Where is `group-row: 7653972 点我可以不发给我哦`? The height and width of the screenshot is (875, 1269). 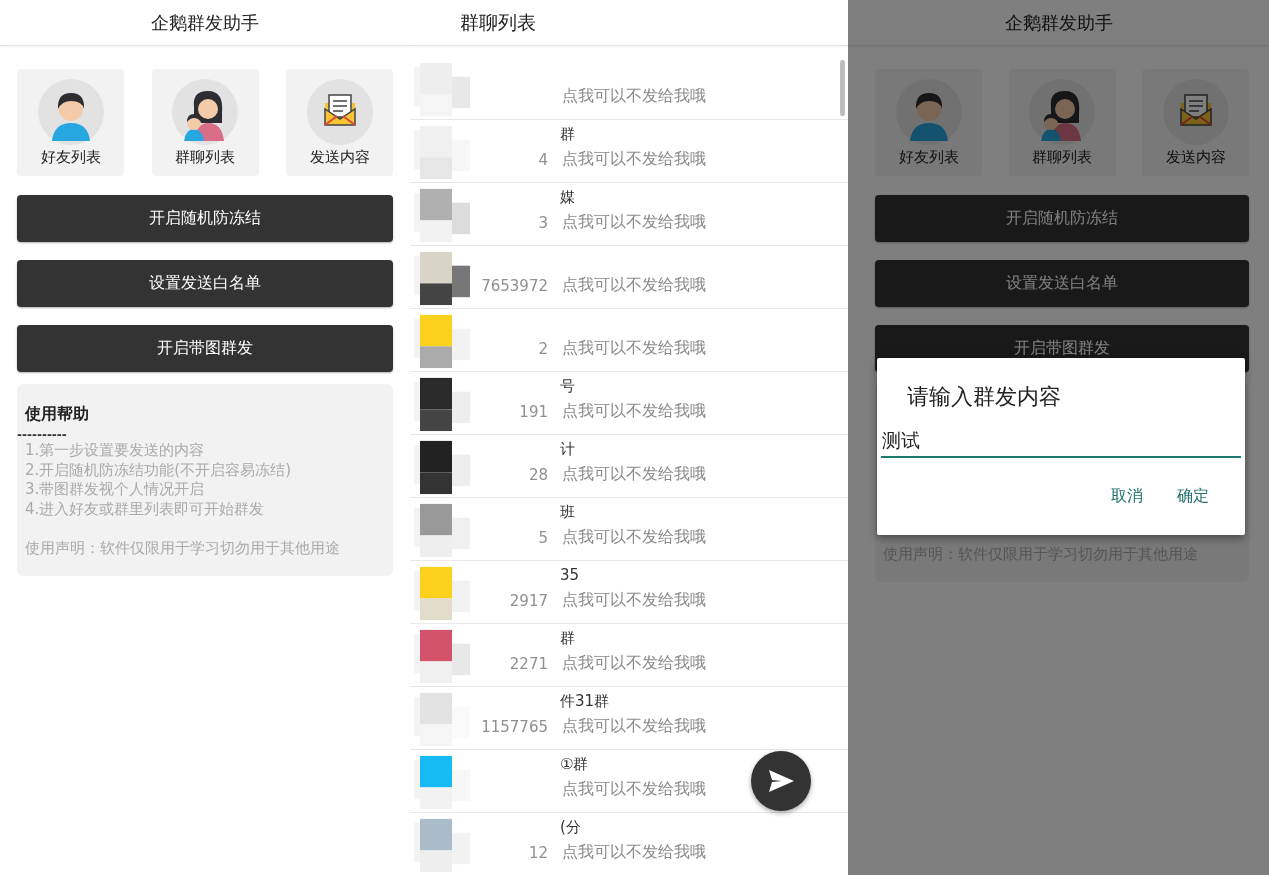
group-row: 7653972 点我可以不发给我哦 is located at coordinates (629, 277).